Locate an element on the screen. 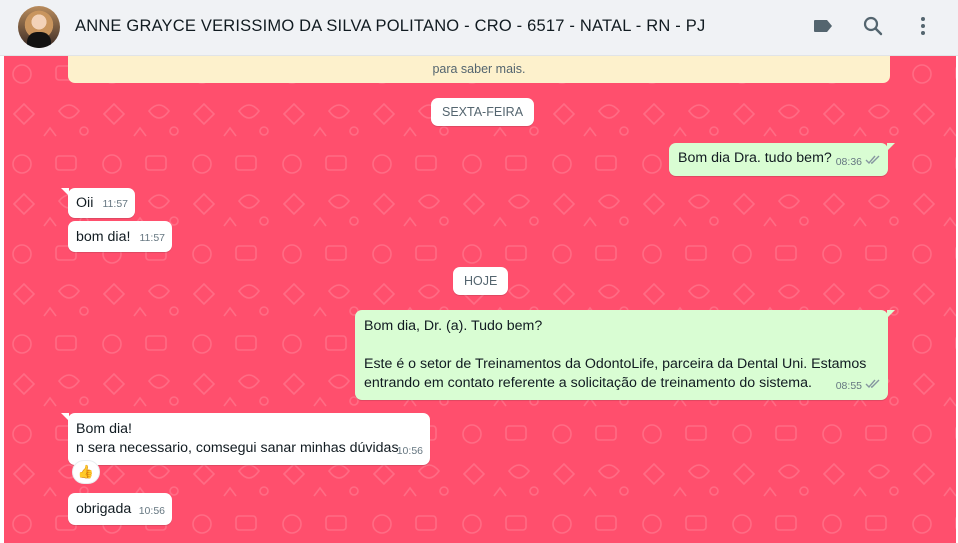 This screenshot has width=958, height=543. date-label: SEXTA-FEIRA is located at coordinates (483, 112).